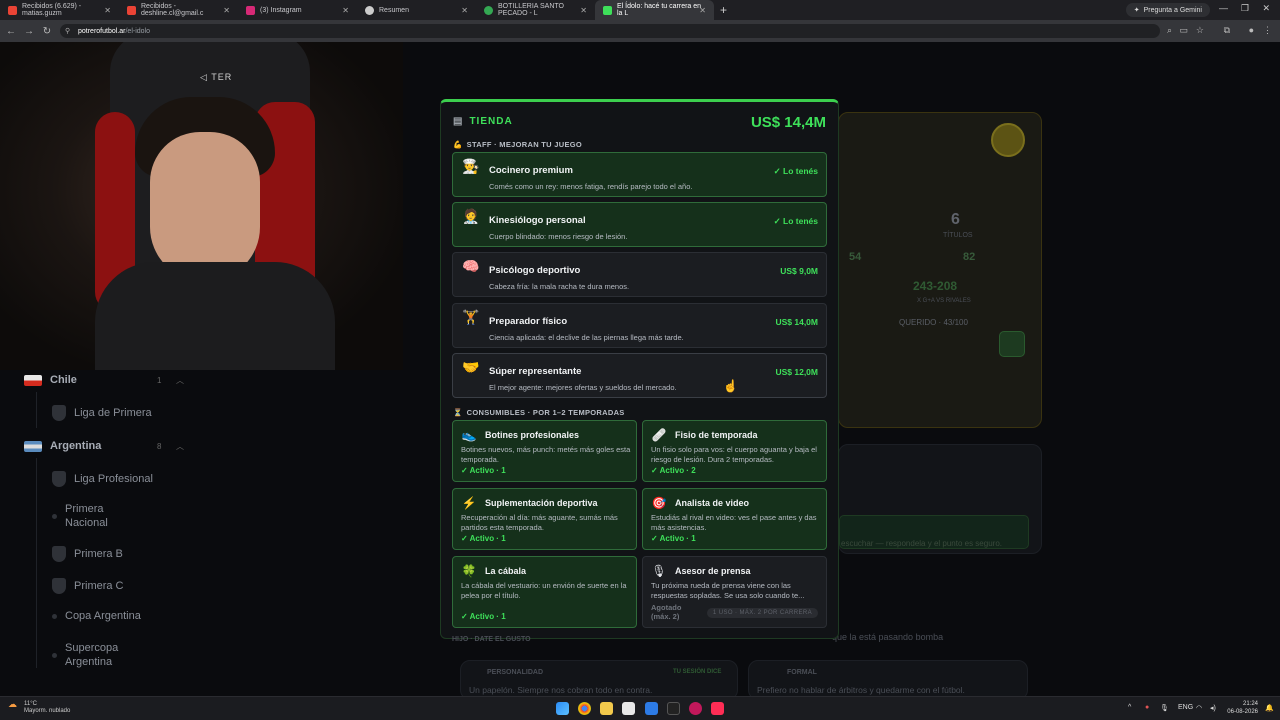  Describe the element at coordinates (1199, 708) in the screenshot. I see `wifi-icon: ◠` at that location.